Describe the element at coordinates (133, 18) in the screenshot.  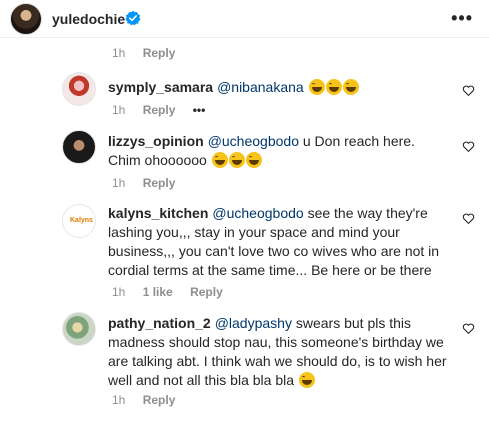
I see `verified-badge-icon` at that location.